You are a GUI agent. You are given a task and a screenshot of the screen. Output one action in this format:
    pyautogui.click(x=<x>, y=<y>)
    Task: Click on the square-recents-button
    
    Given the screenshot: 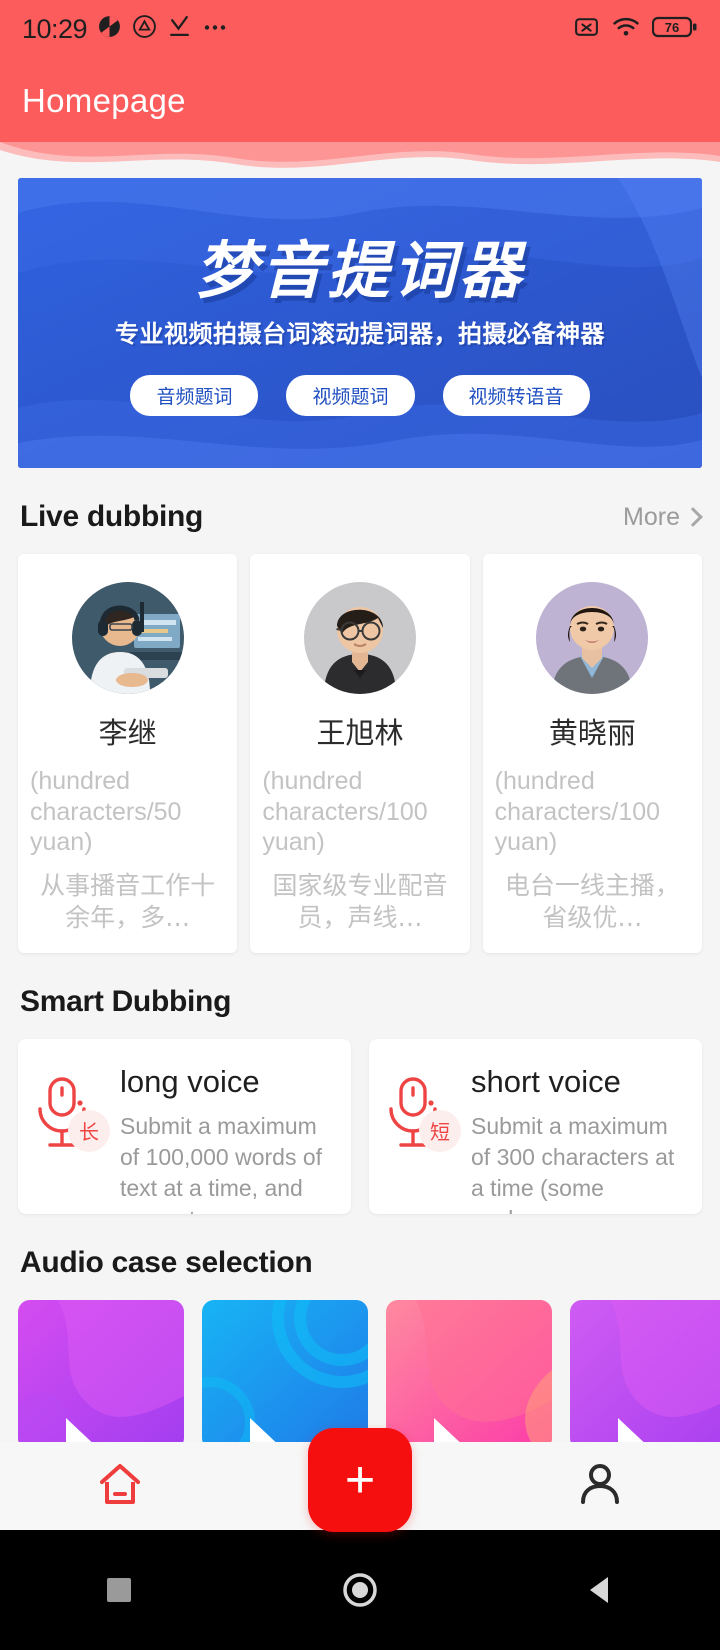 What is the action you would take?
    pyautogui.click(x=119, y=1590)
    